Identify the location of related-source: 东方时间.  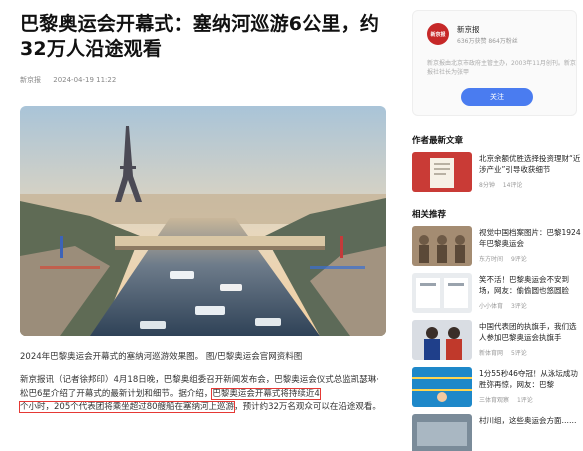
(491, 259).